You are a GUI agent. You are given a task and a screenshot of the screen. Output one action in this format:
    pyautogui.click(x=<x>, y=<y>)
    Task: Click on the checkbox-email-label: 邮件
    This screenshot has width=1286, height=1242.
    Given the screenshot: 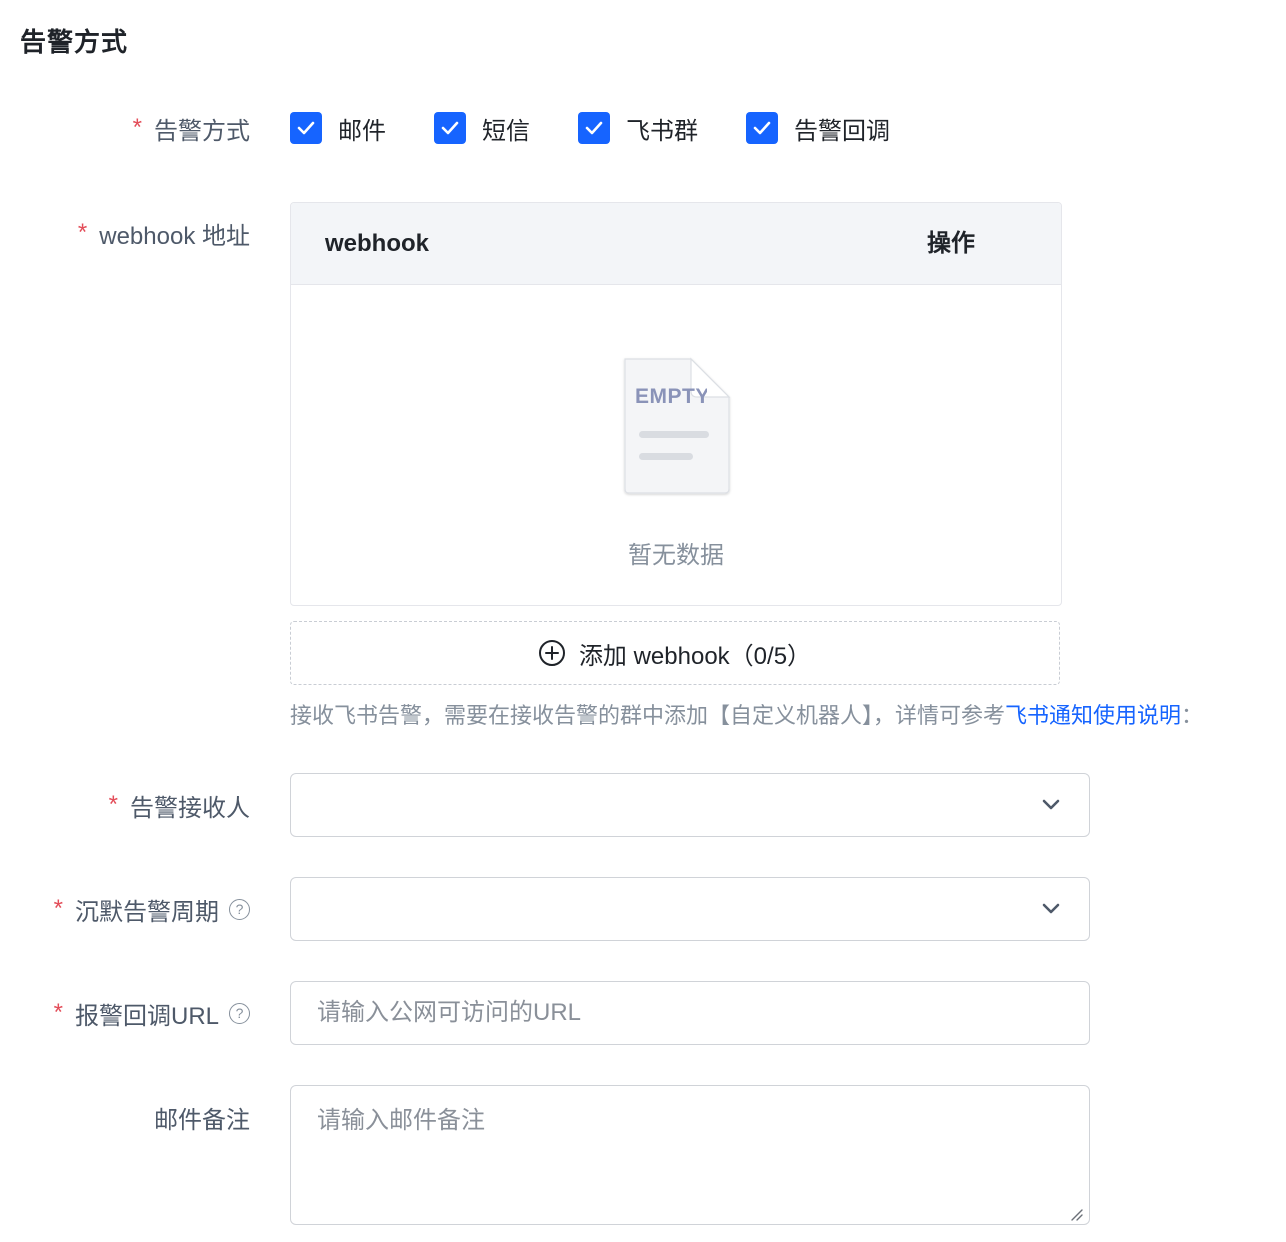 What is the action you would take?
    pyautogui.click(x=362, y=131)
    